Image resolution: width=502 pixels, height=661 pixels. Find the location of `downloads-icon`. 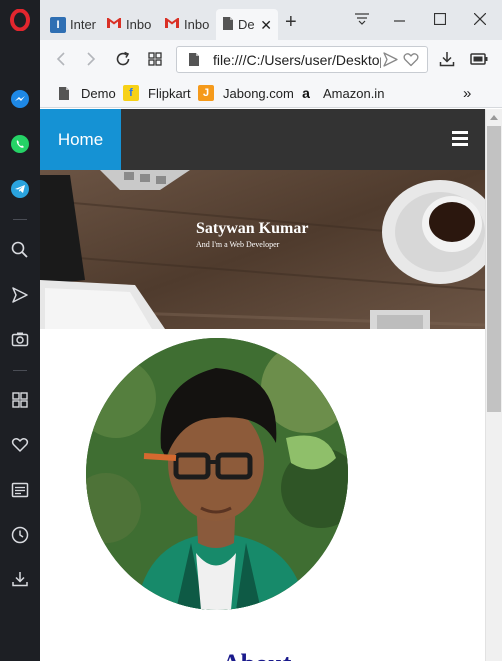

downloads-icon is located at coordinates (20, 579).